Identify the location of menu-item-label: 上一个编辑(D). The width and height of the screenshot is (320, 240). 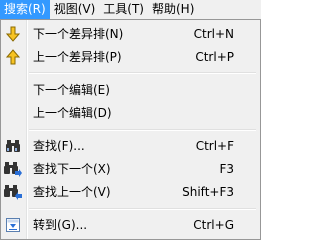
(72, 113).